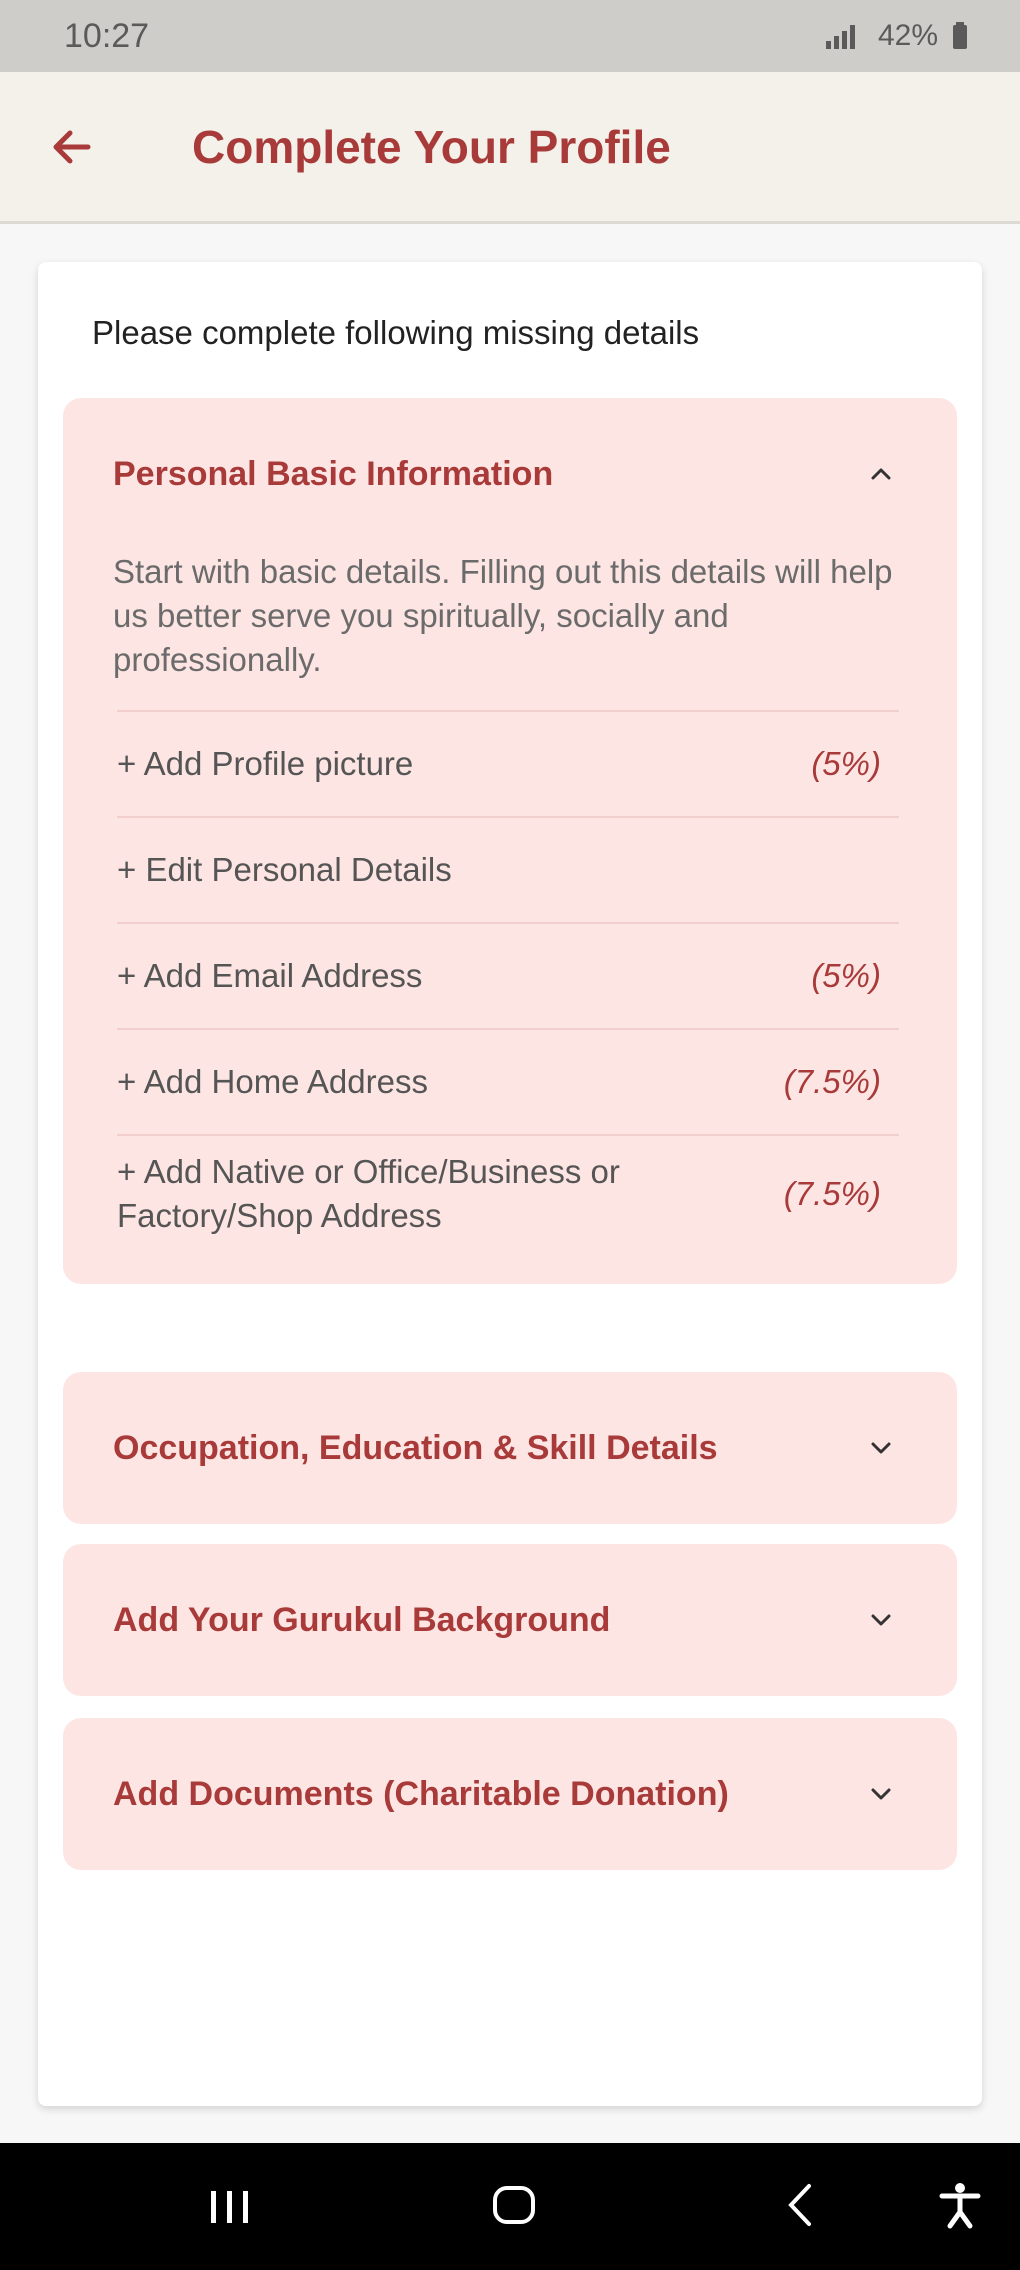 This screenshot has height=2270, width=1020. Describe the element at coordinates (510, 36) in the screenshot. I see `status-bar: 10:27 42%` at that location.